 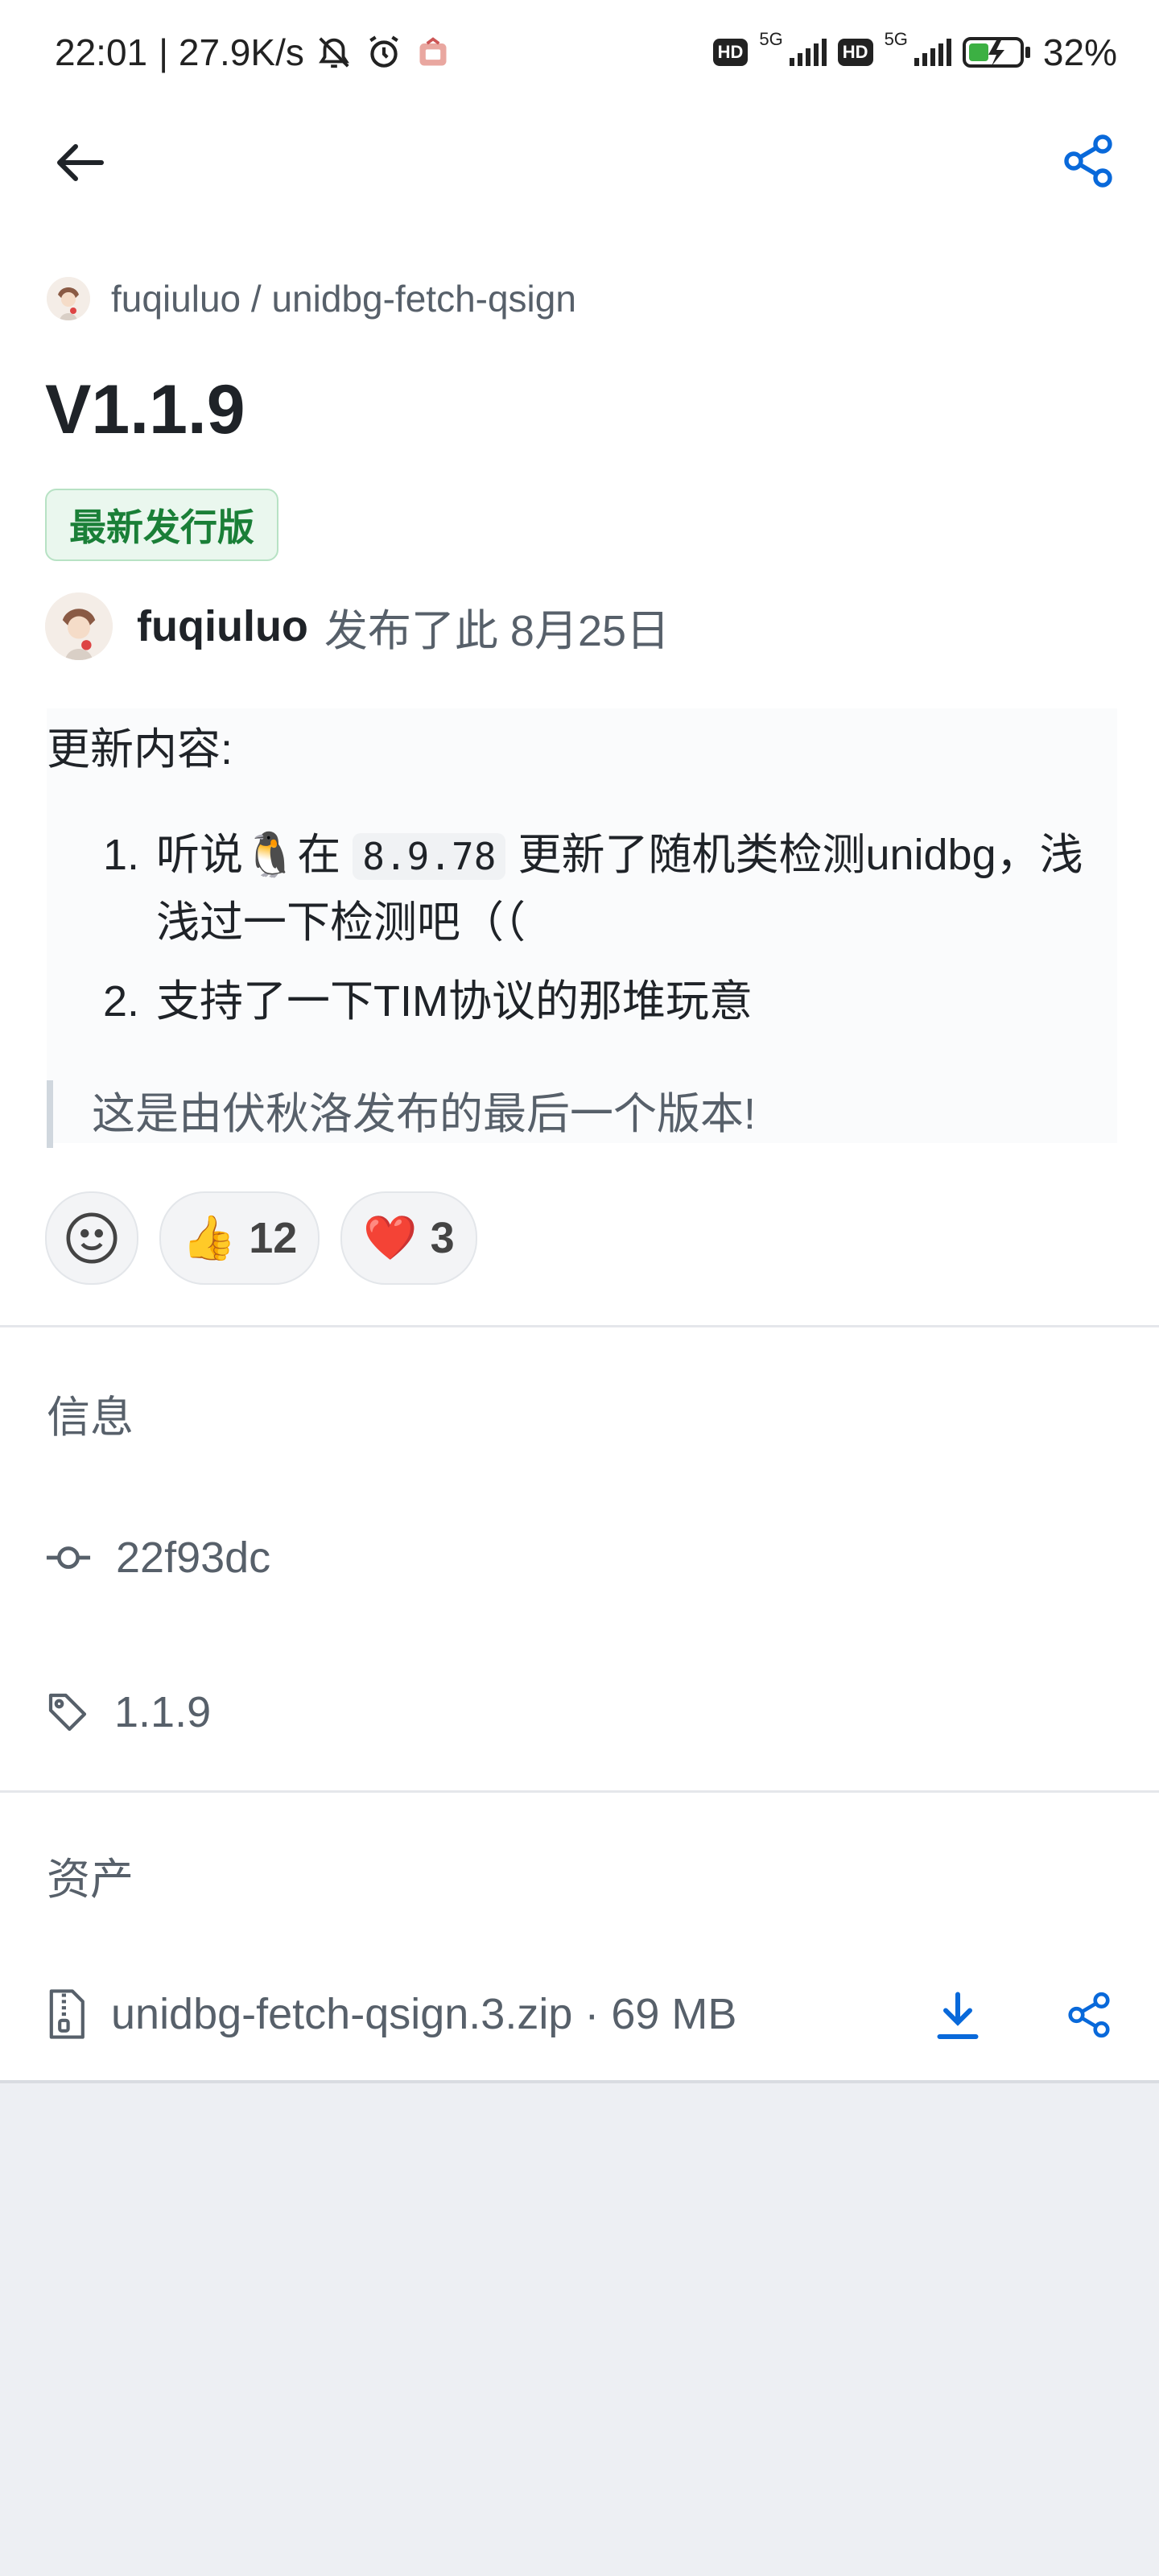 I want to click on latest-release-badge: 最新发行版, so click(x=161, y=525).